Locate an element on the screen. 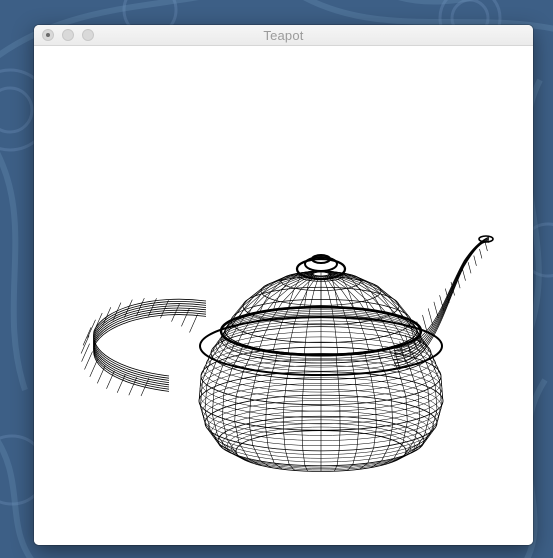  title-bar: Teapot is located at coordinates (283, 35).